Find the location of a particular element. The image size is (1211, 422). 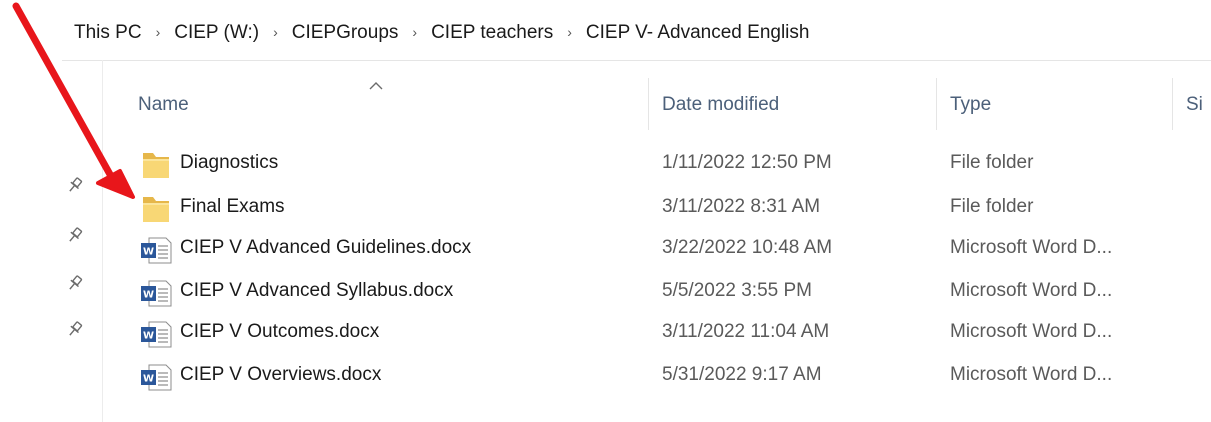

breadcrumb-ciepgroups: CIEPGroups is located at coordinates (345, 33).